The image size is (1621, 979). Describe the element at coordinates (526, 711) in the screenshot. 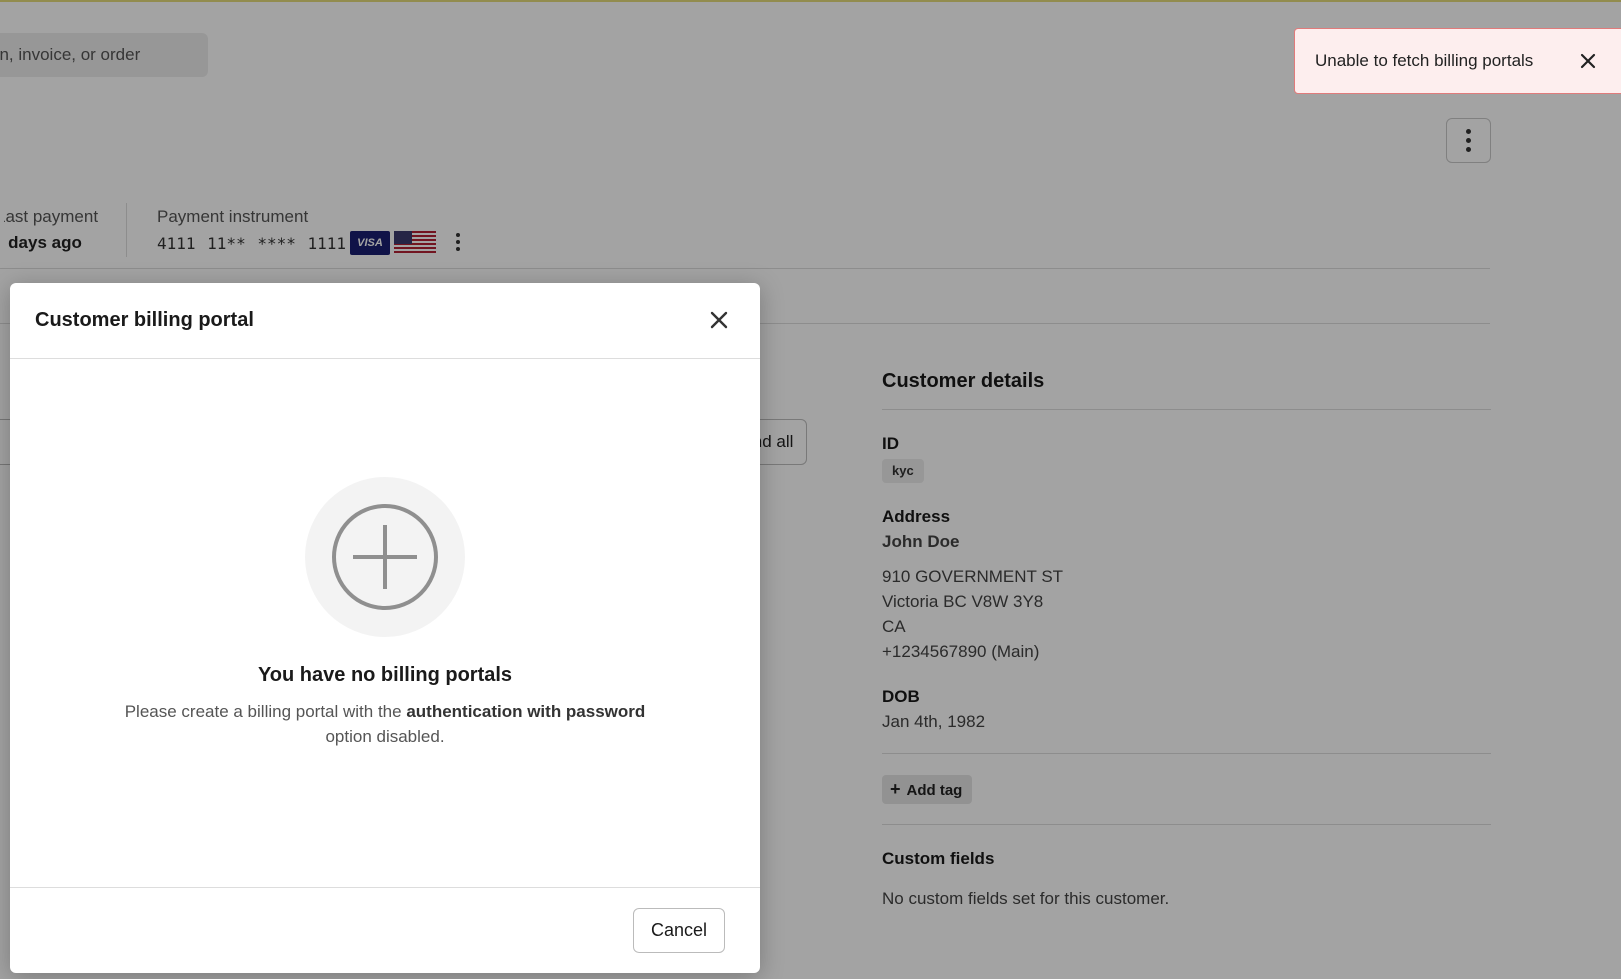

I see `desc-bold-text: authentication with password` at that location.